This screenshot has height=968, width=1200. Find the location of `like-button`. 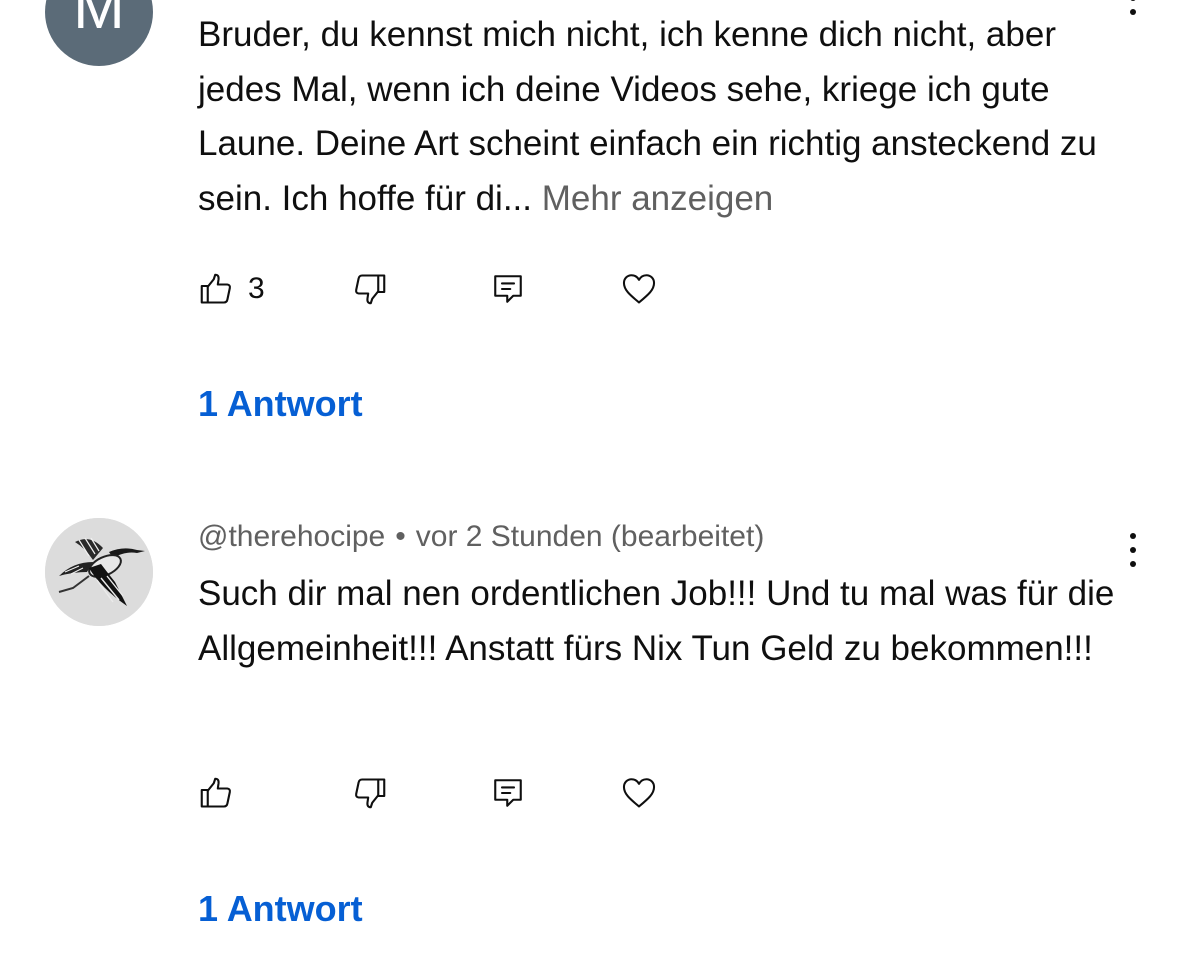

like-button is located at coordinates (216, 793).